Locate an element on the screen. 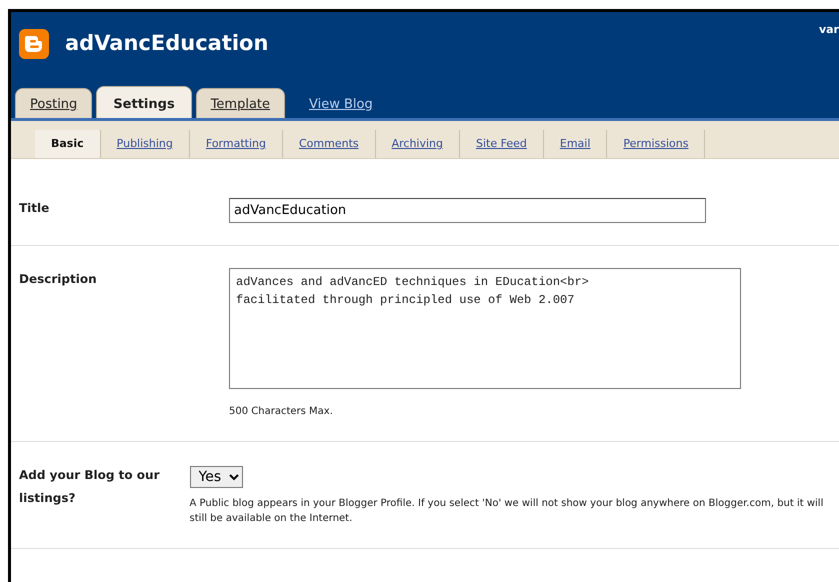 This screenshot has width=839, height=582. subtab: Basic is located at coordinates (68, 144).